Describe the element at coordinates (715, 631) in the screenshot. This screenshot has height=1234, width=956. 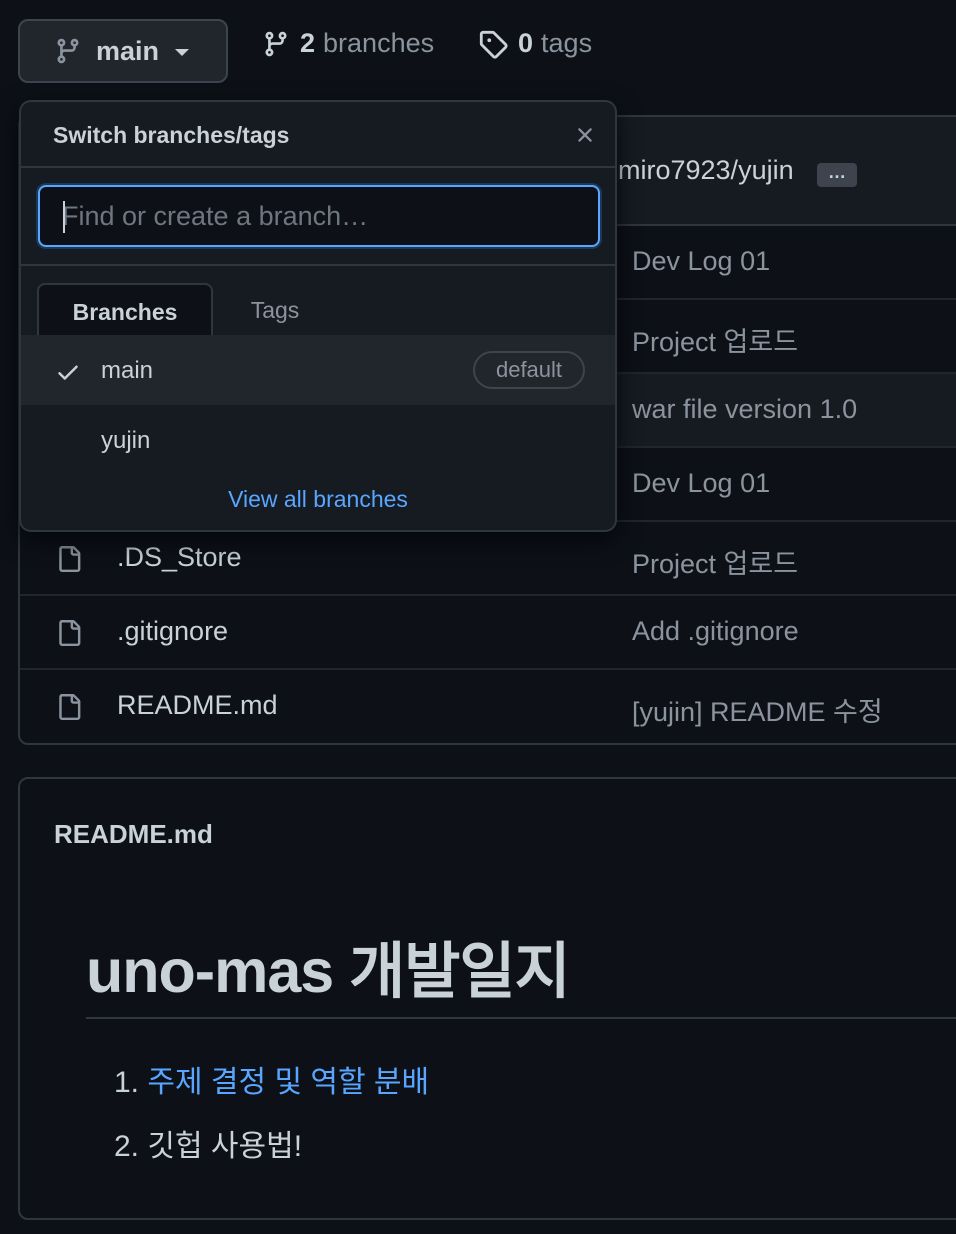
I see `commit-message-link: Add .gitignore` at that location.